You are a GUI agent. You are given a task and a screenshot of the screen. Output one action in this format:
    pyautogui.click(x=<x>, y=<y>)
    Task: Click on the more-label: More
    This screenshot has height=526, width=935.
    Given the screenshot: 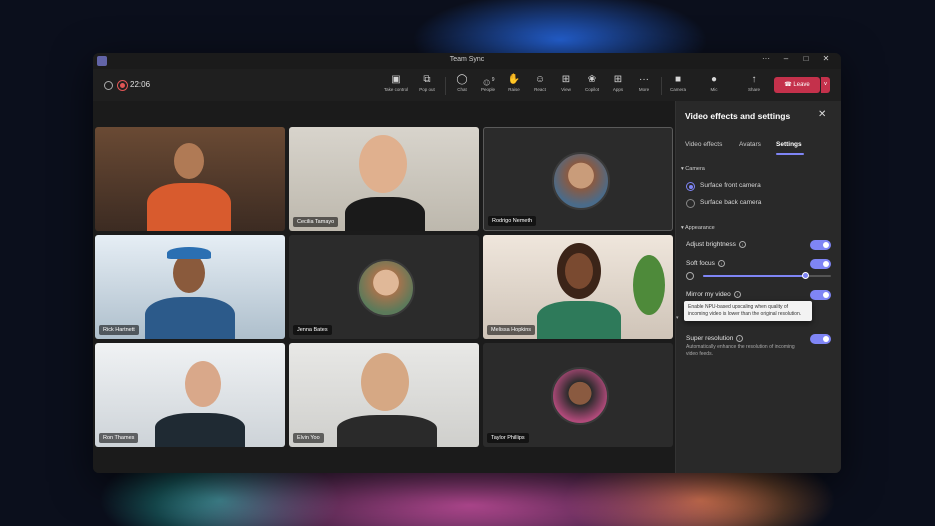 What is the action you would take?
    pyautogui.click(x=644, y=89)
    